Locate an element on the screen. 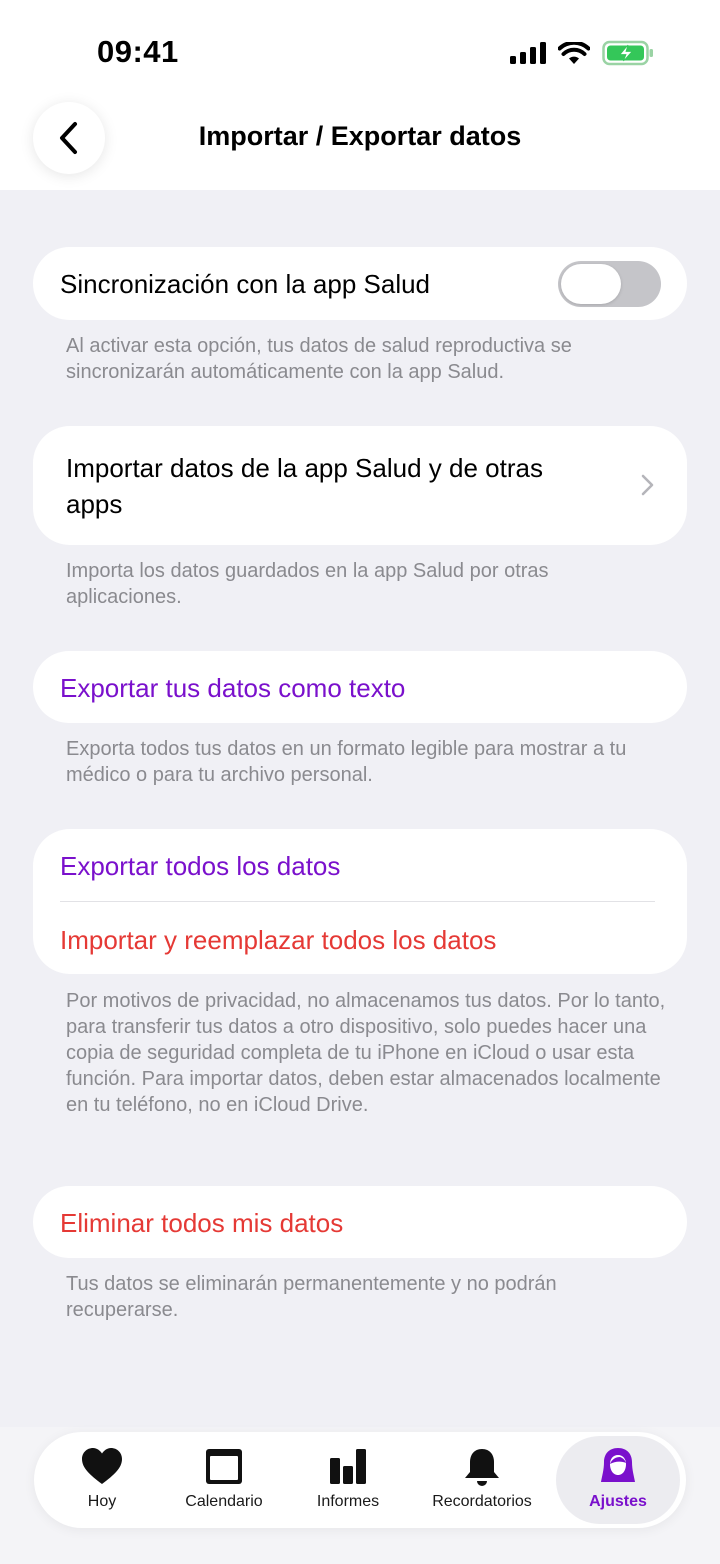  export-text-label: Exportar tus datos como texto is located at coordinates (233, 688).